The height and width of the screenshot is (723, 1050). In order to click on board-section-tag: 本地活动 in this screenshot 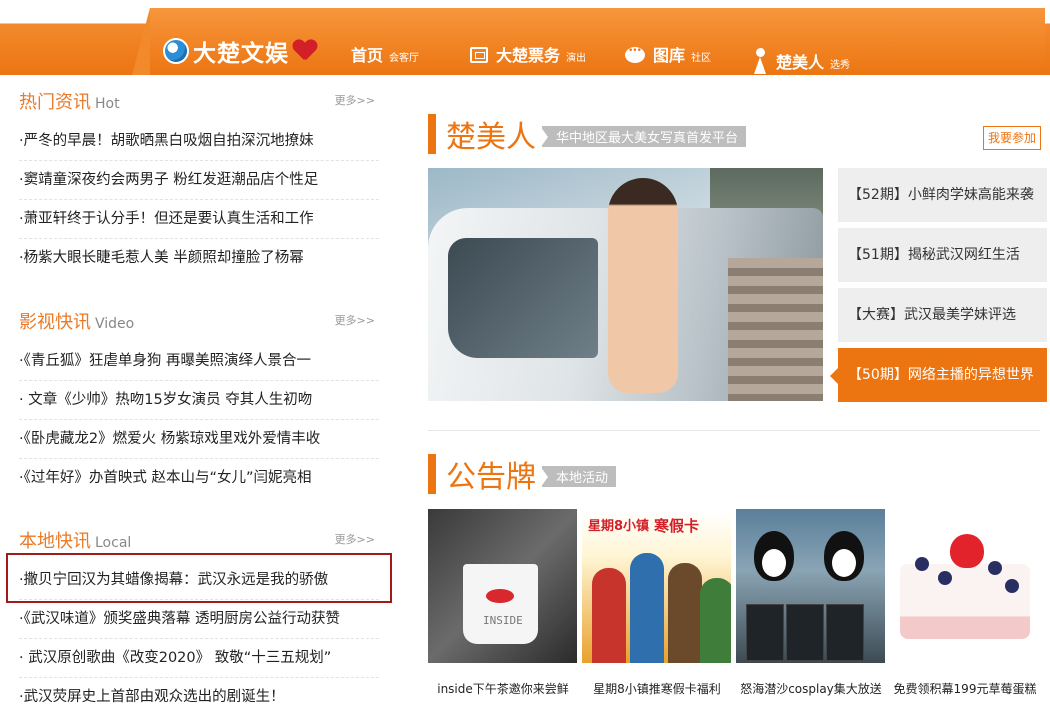, I will do `click(578, 476)`.